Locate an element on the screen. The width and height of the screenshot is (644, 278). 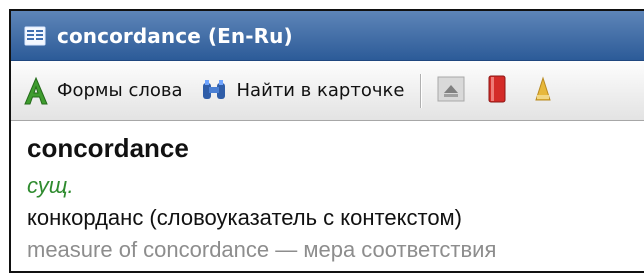
word-forms-button: Формы слова is located at coordinates (101, 91).